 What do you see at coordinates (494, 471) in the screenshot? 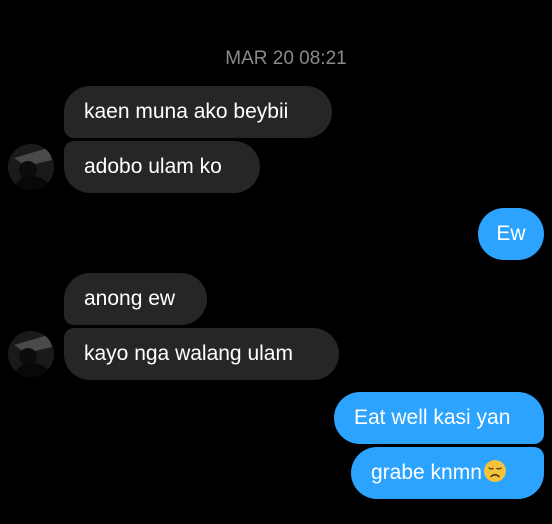
I see `disappointed-face-icon` at bounding box center [494, 471].